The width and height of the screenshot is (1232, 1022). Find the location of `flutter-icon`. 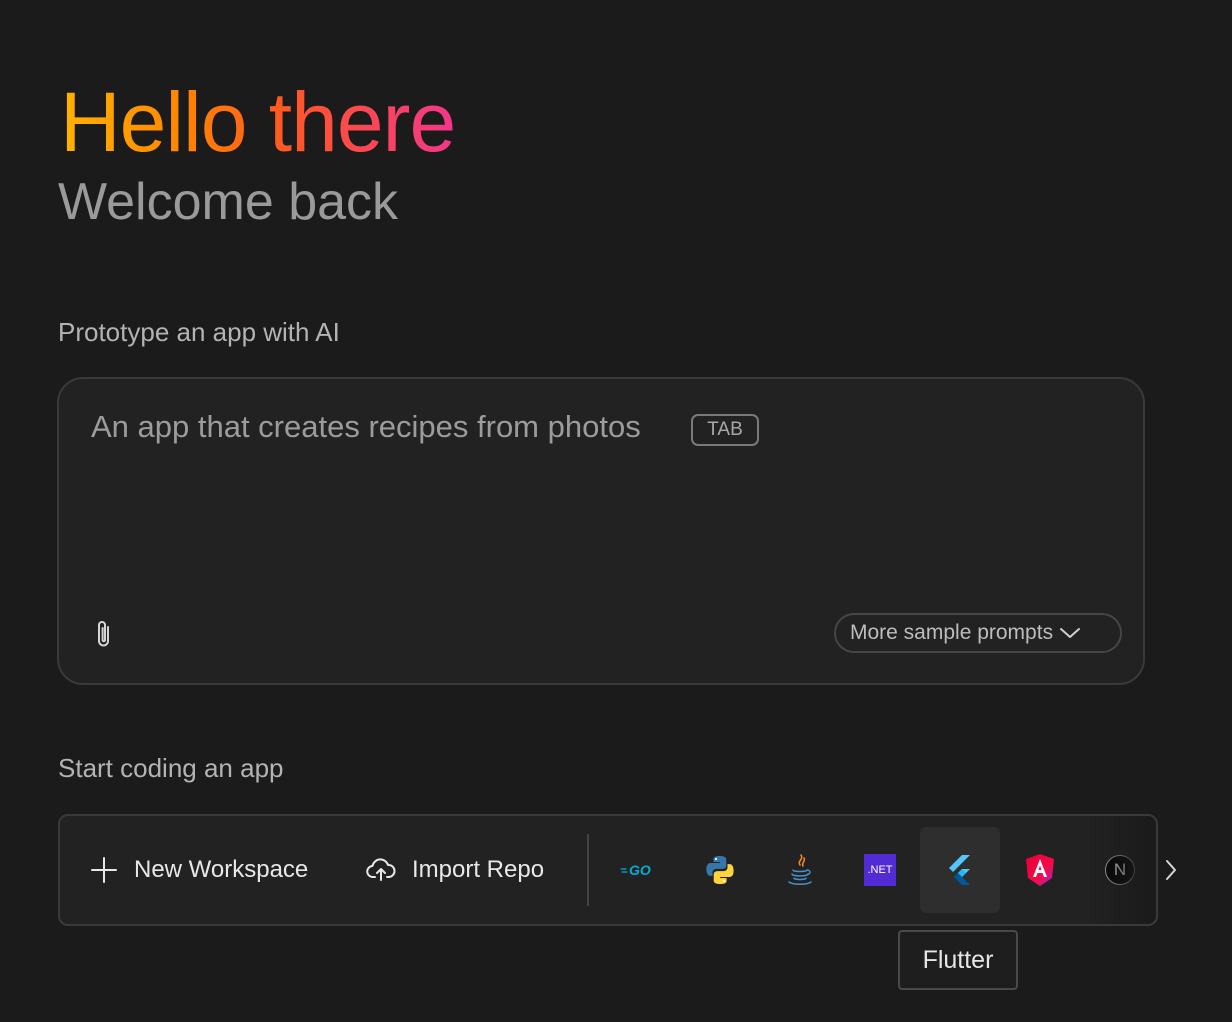

flutter-icon is located at coordinates (959, 870).